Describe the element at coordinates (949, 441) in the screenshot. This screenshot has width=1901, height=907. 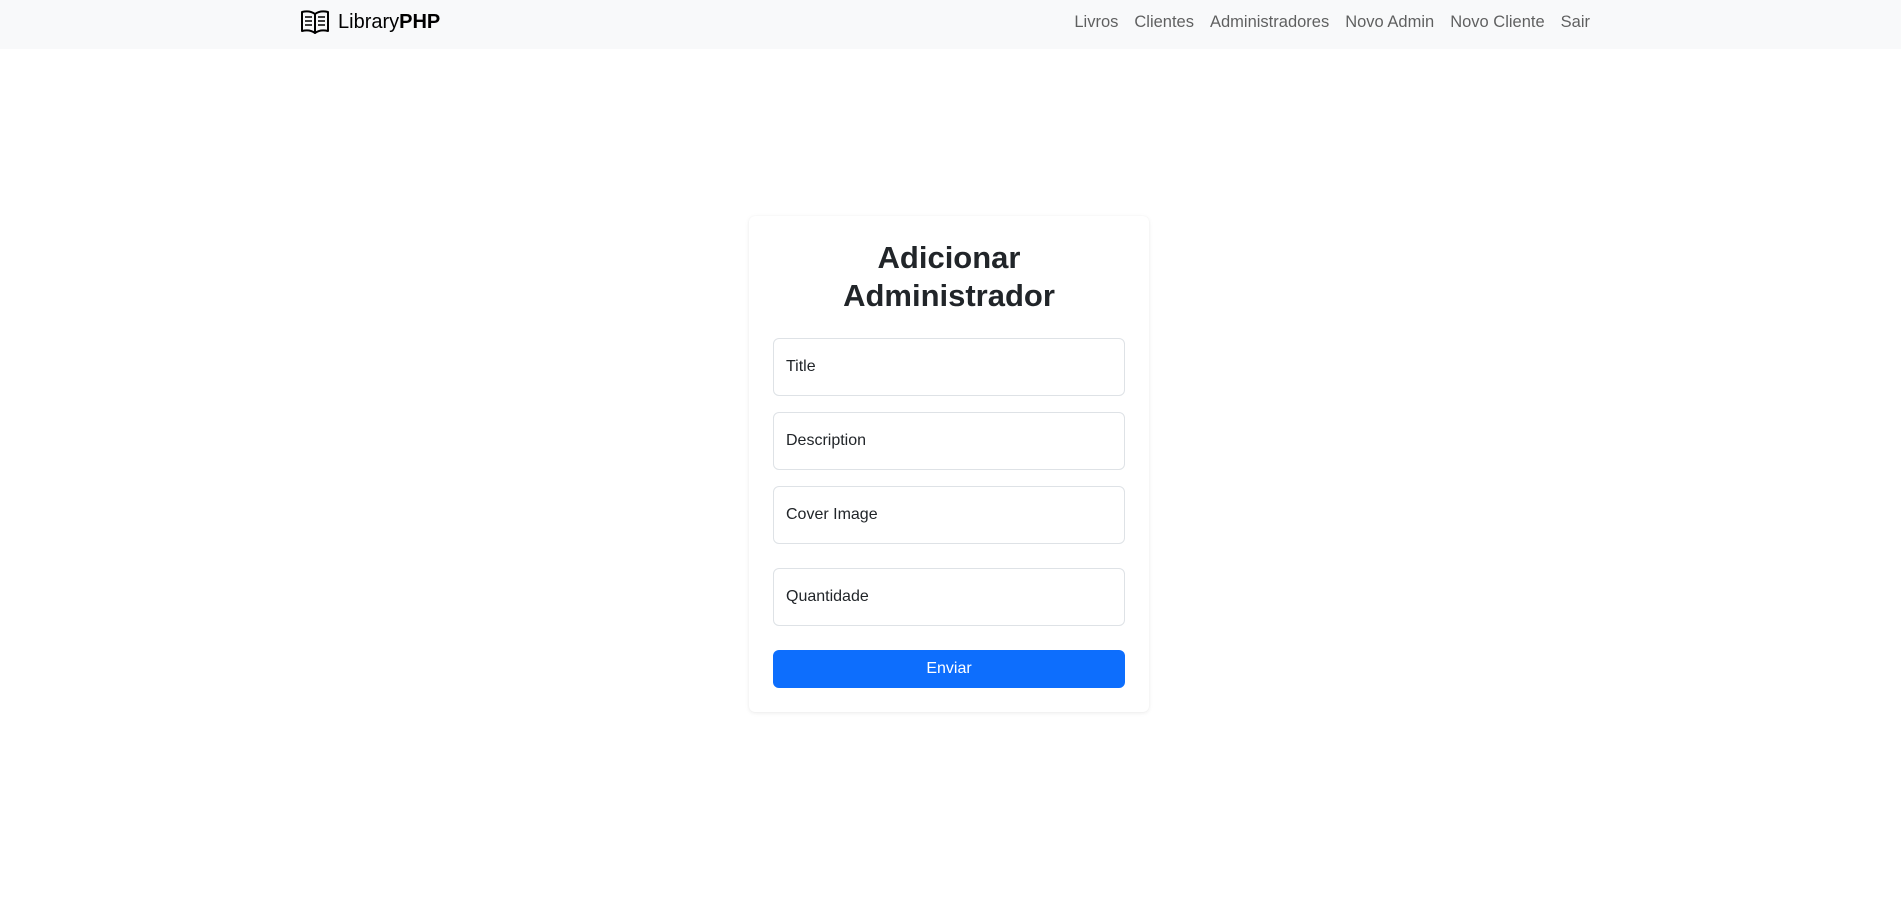
I see `description-input` at that location.